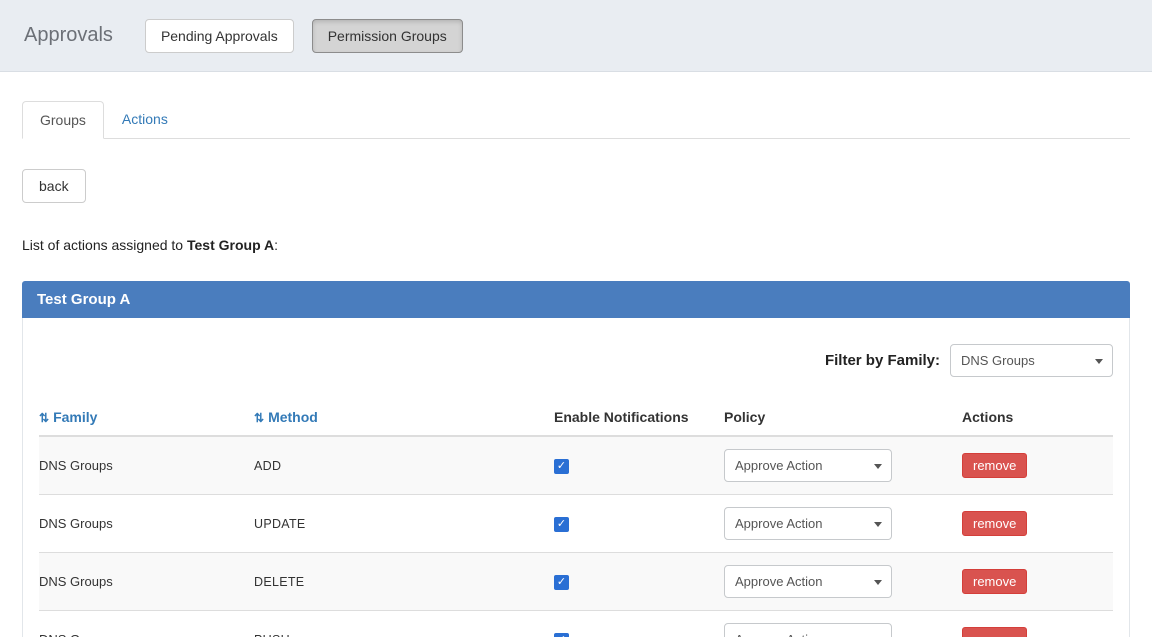 The width and height of the screenshot is (1152, 637). What do you see at coordinates (882, 360) in the screenshot?
I see `filter-by-family-label: Filter by Family:` at bounding box center [882, 360].